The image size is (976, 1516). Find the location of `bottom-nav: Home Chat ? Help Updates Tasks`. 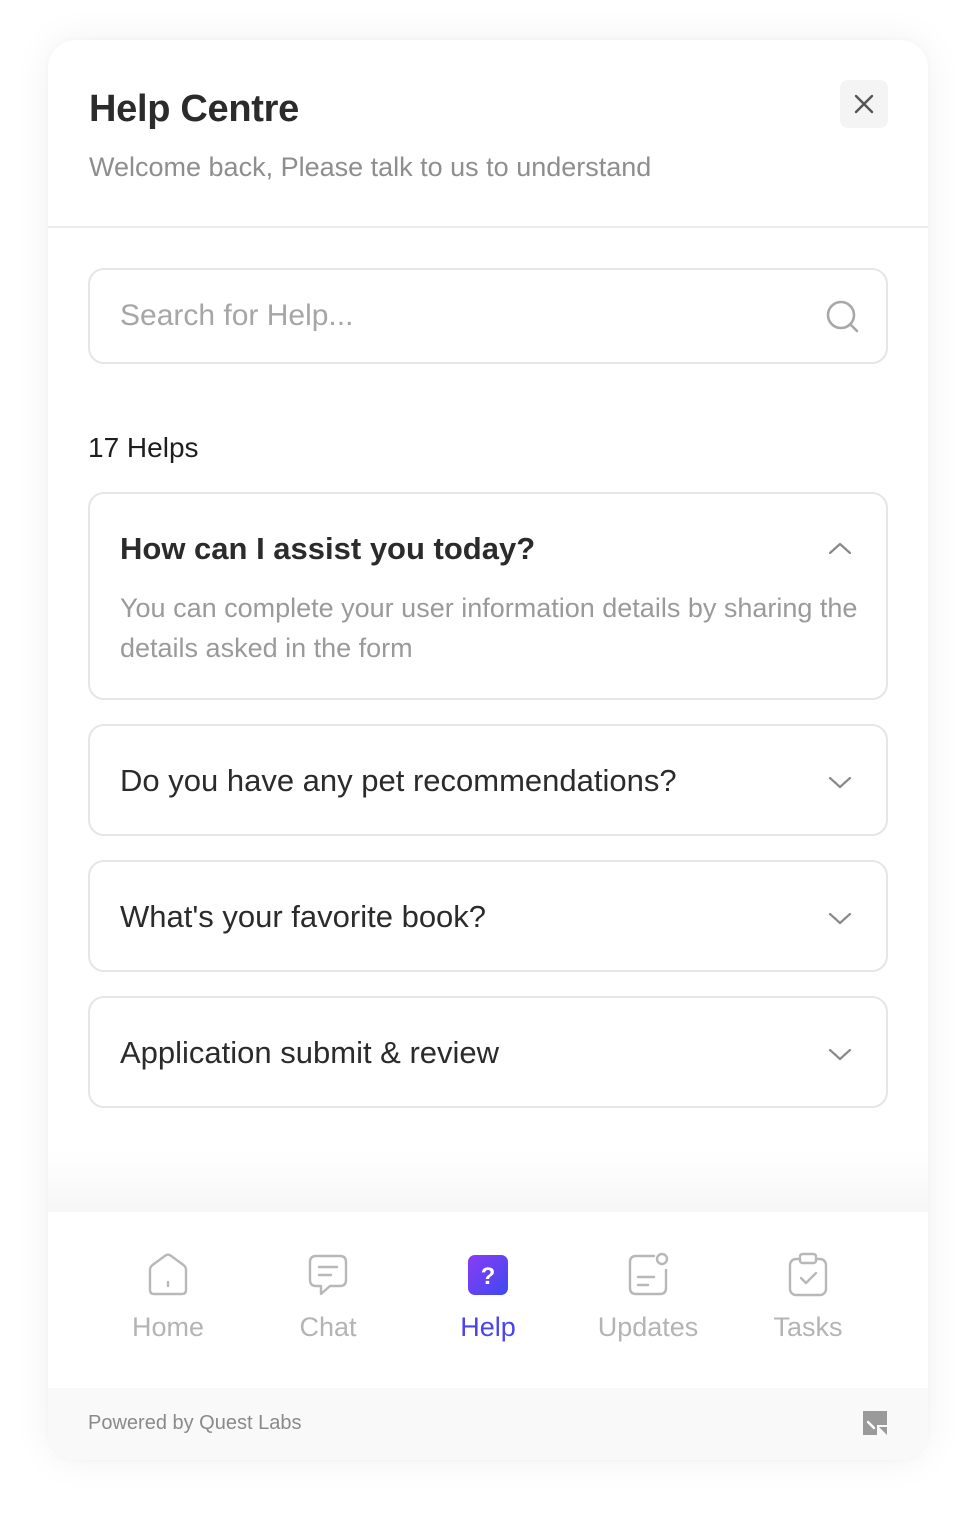

bottom-nav: Home Chat ? Help Updates Tasks is located at coordinates (488, 1300).